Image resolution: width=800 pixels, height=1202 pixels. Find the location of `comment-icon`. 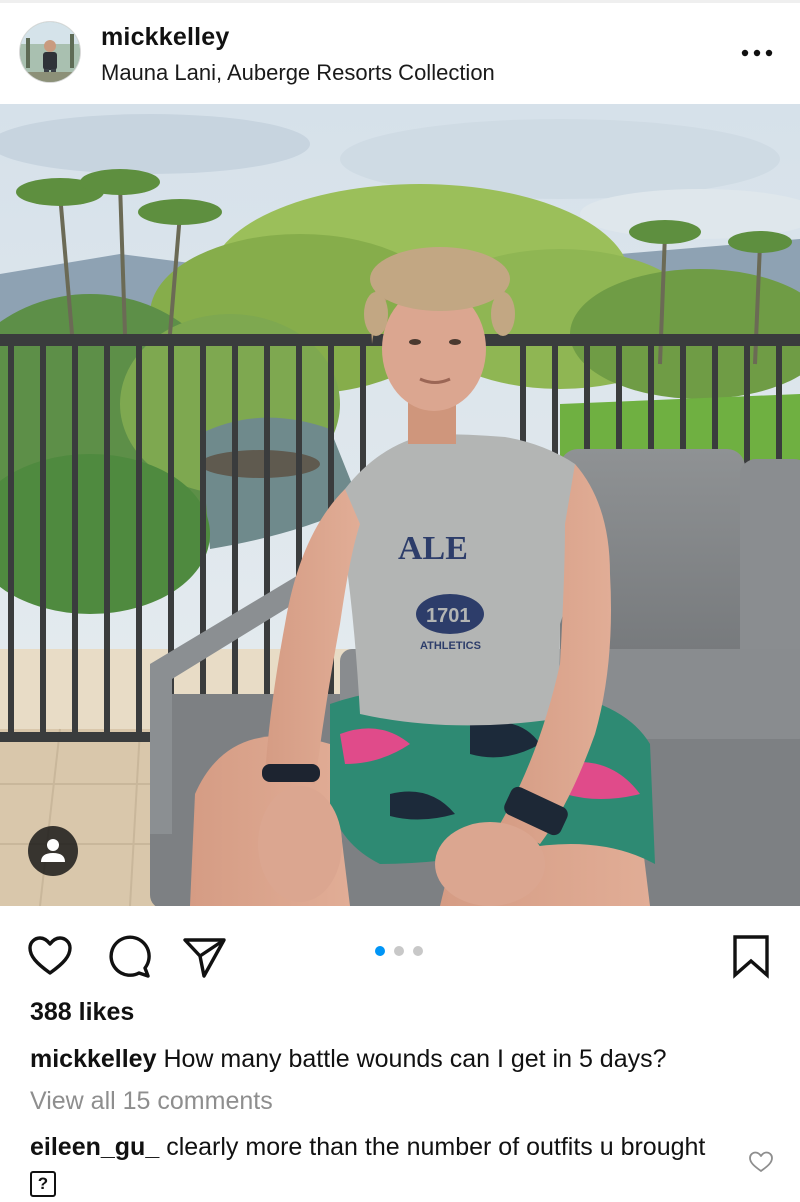

comment-icon is located at coordinates (128, 956).